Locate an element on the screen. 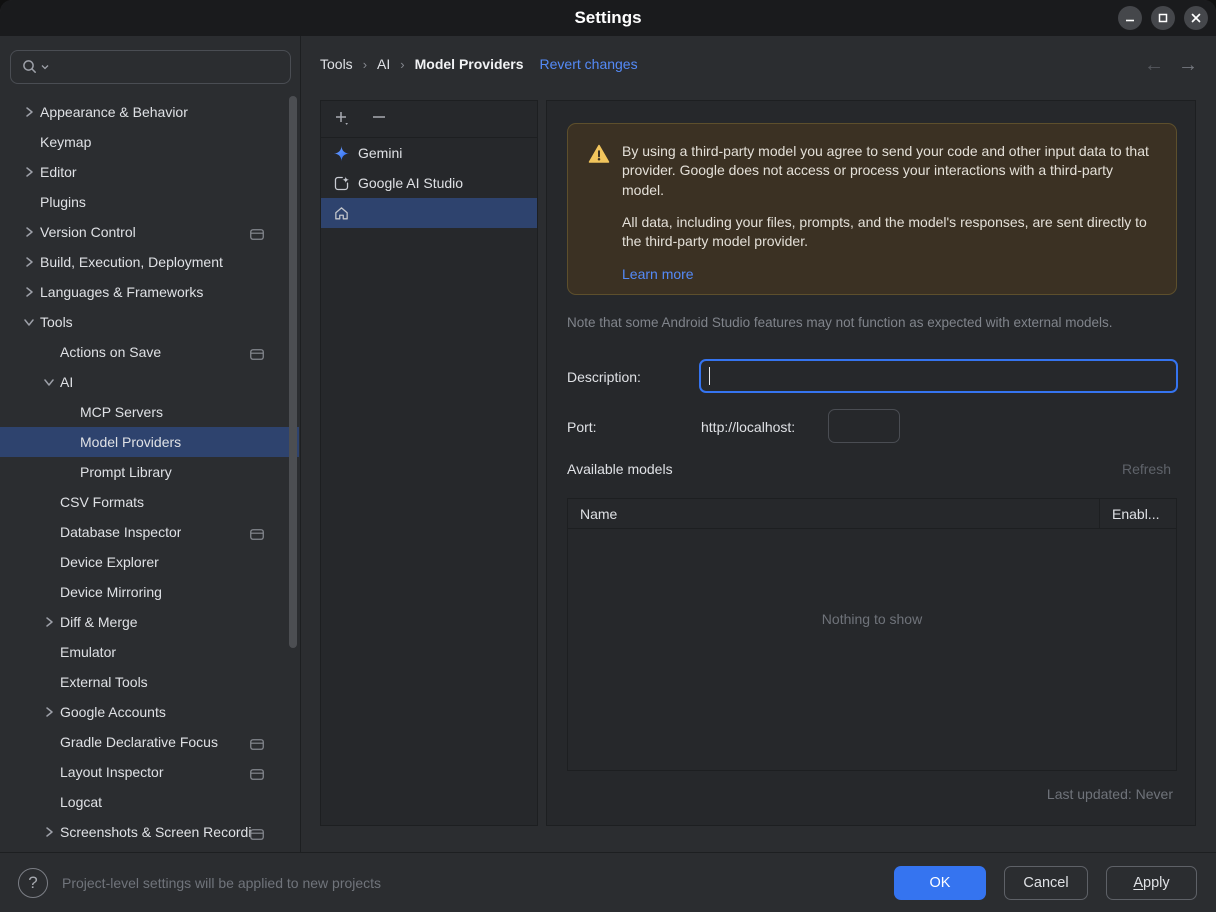  sidebar-item-emulator: Emulator is located at coordinates (144, 652).